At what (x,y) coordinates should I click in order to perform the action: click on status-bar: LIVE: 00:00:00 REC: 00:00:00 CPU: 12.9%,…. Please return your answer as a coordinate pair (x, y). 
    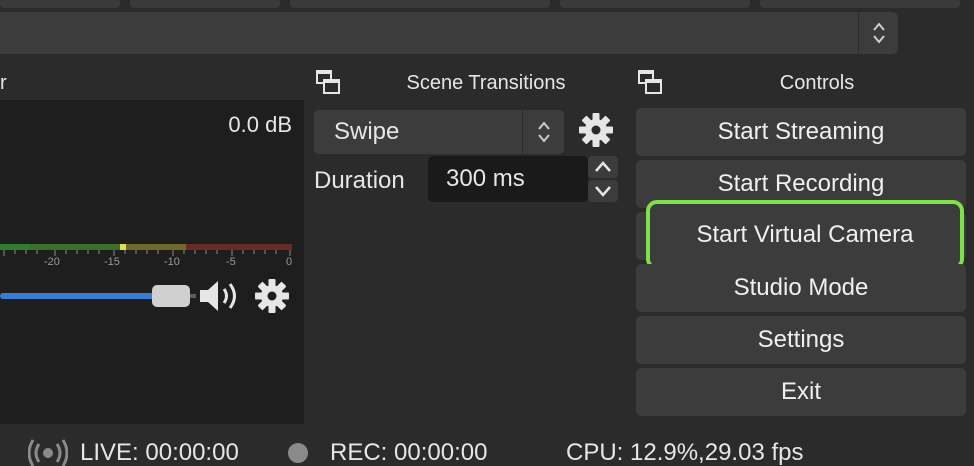
    Looking at the image, I should click on (487, 445).